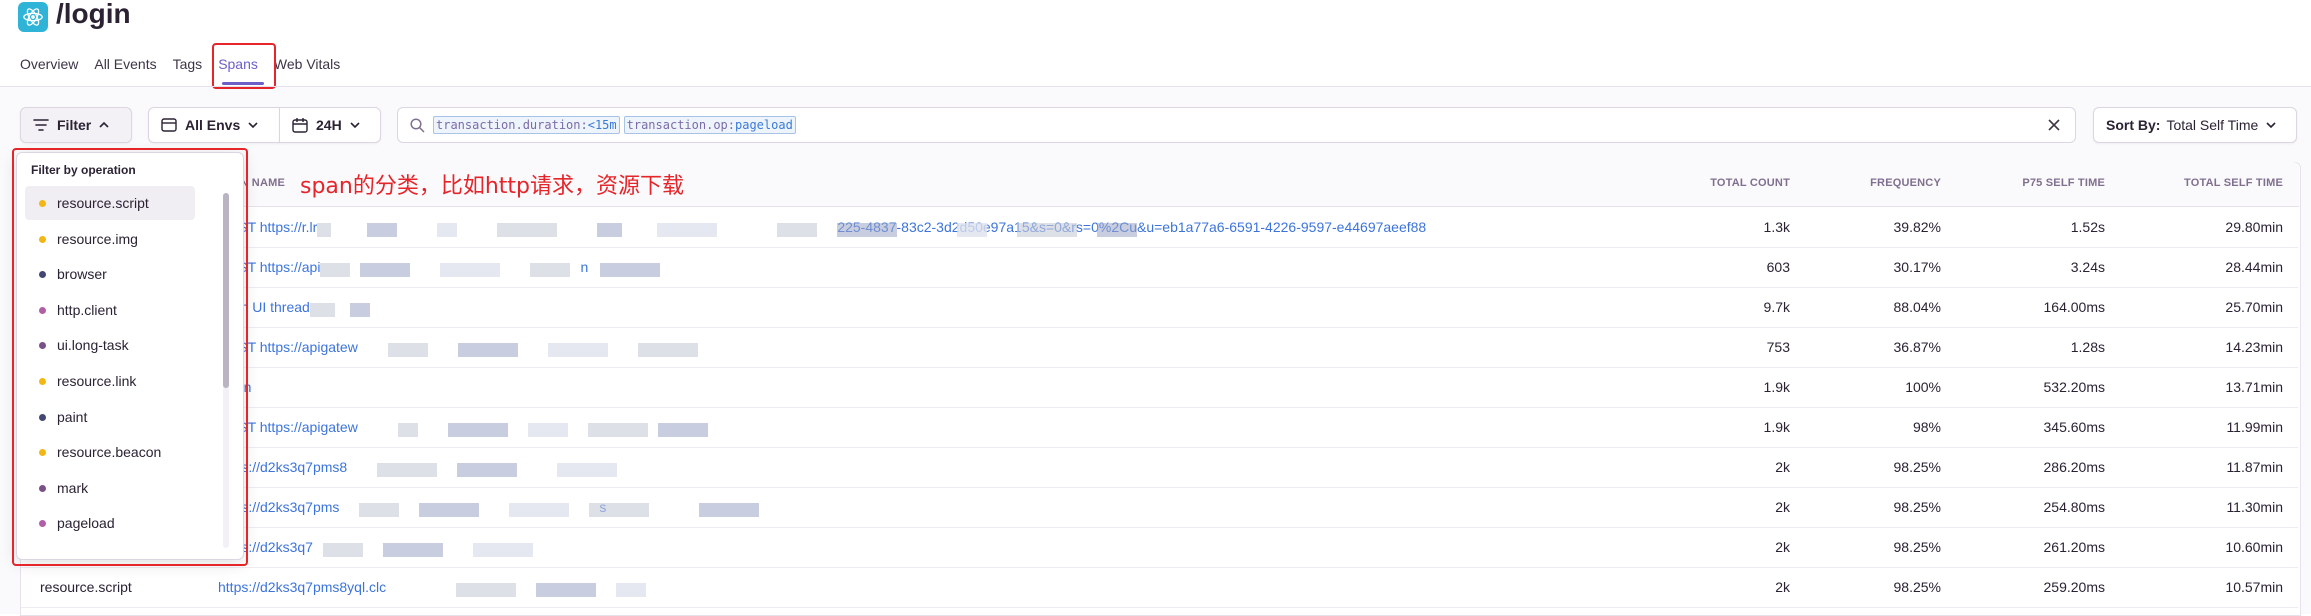 The image size is (2311, 616). What do you see at coordinates (908, 308) in the screenshot?
I see `span-name-link: Main UI thread` at bounding box center [908, 308].